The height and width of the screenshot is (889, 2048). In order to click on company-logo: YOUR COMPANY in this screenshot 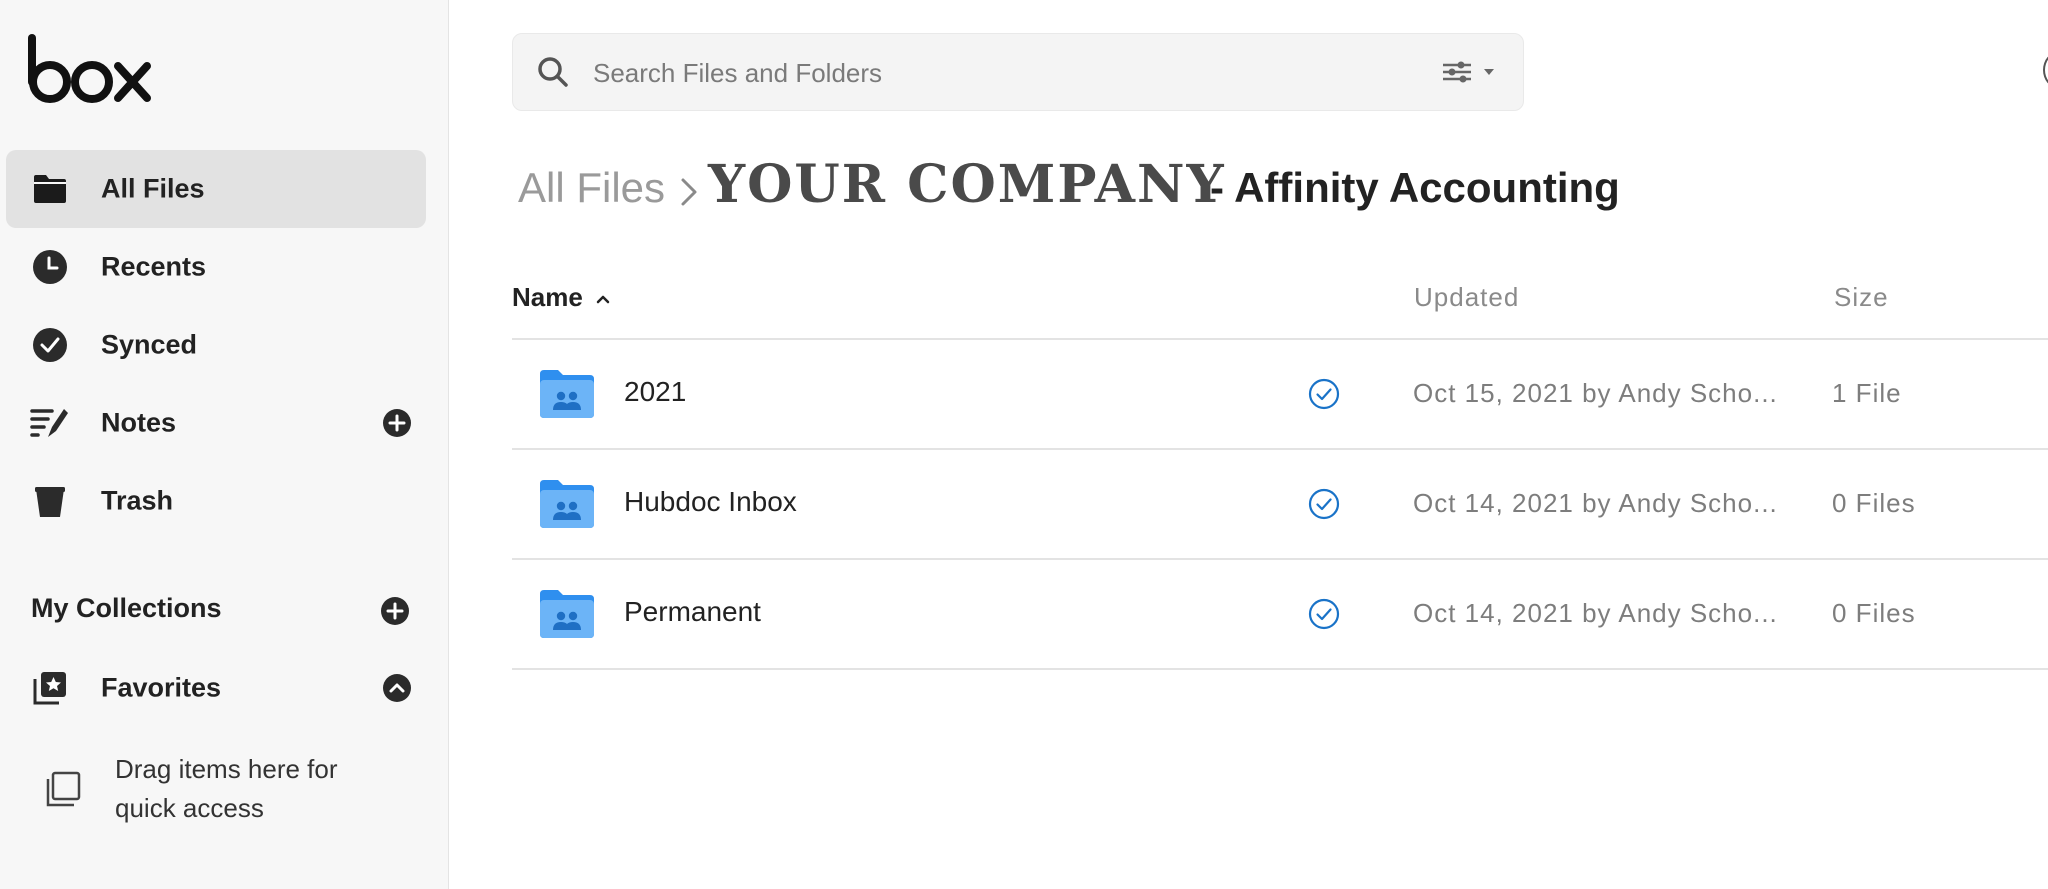, I will do `click(967, 184)`.